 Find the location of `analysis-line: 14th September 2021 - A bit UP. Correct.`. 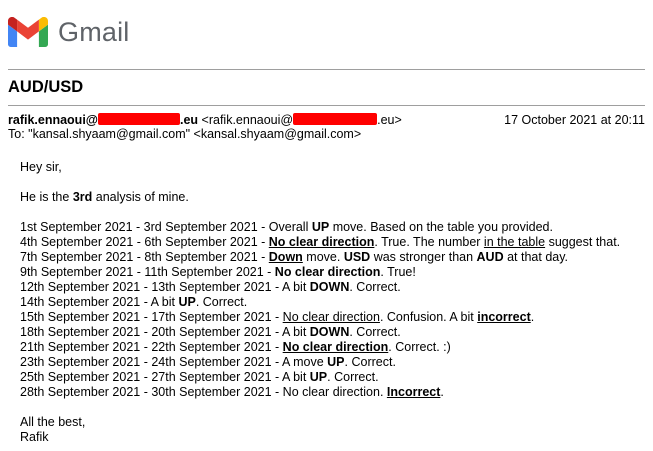

analysis-line: 14th September 2021 - A bit UP. Correct. is located at coordinates (134, 302).